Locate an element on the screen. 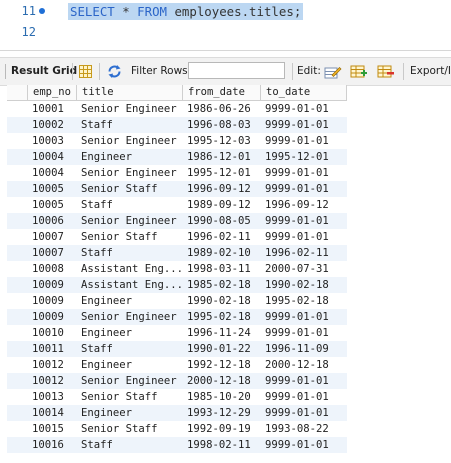 The height and width of the screenshot is (463, 451). cell-emp-no: 10007 is located at coordinates (52, 253).